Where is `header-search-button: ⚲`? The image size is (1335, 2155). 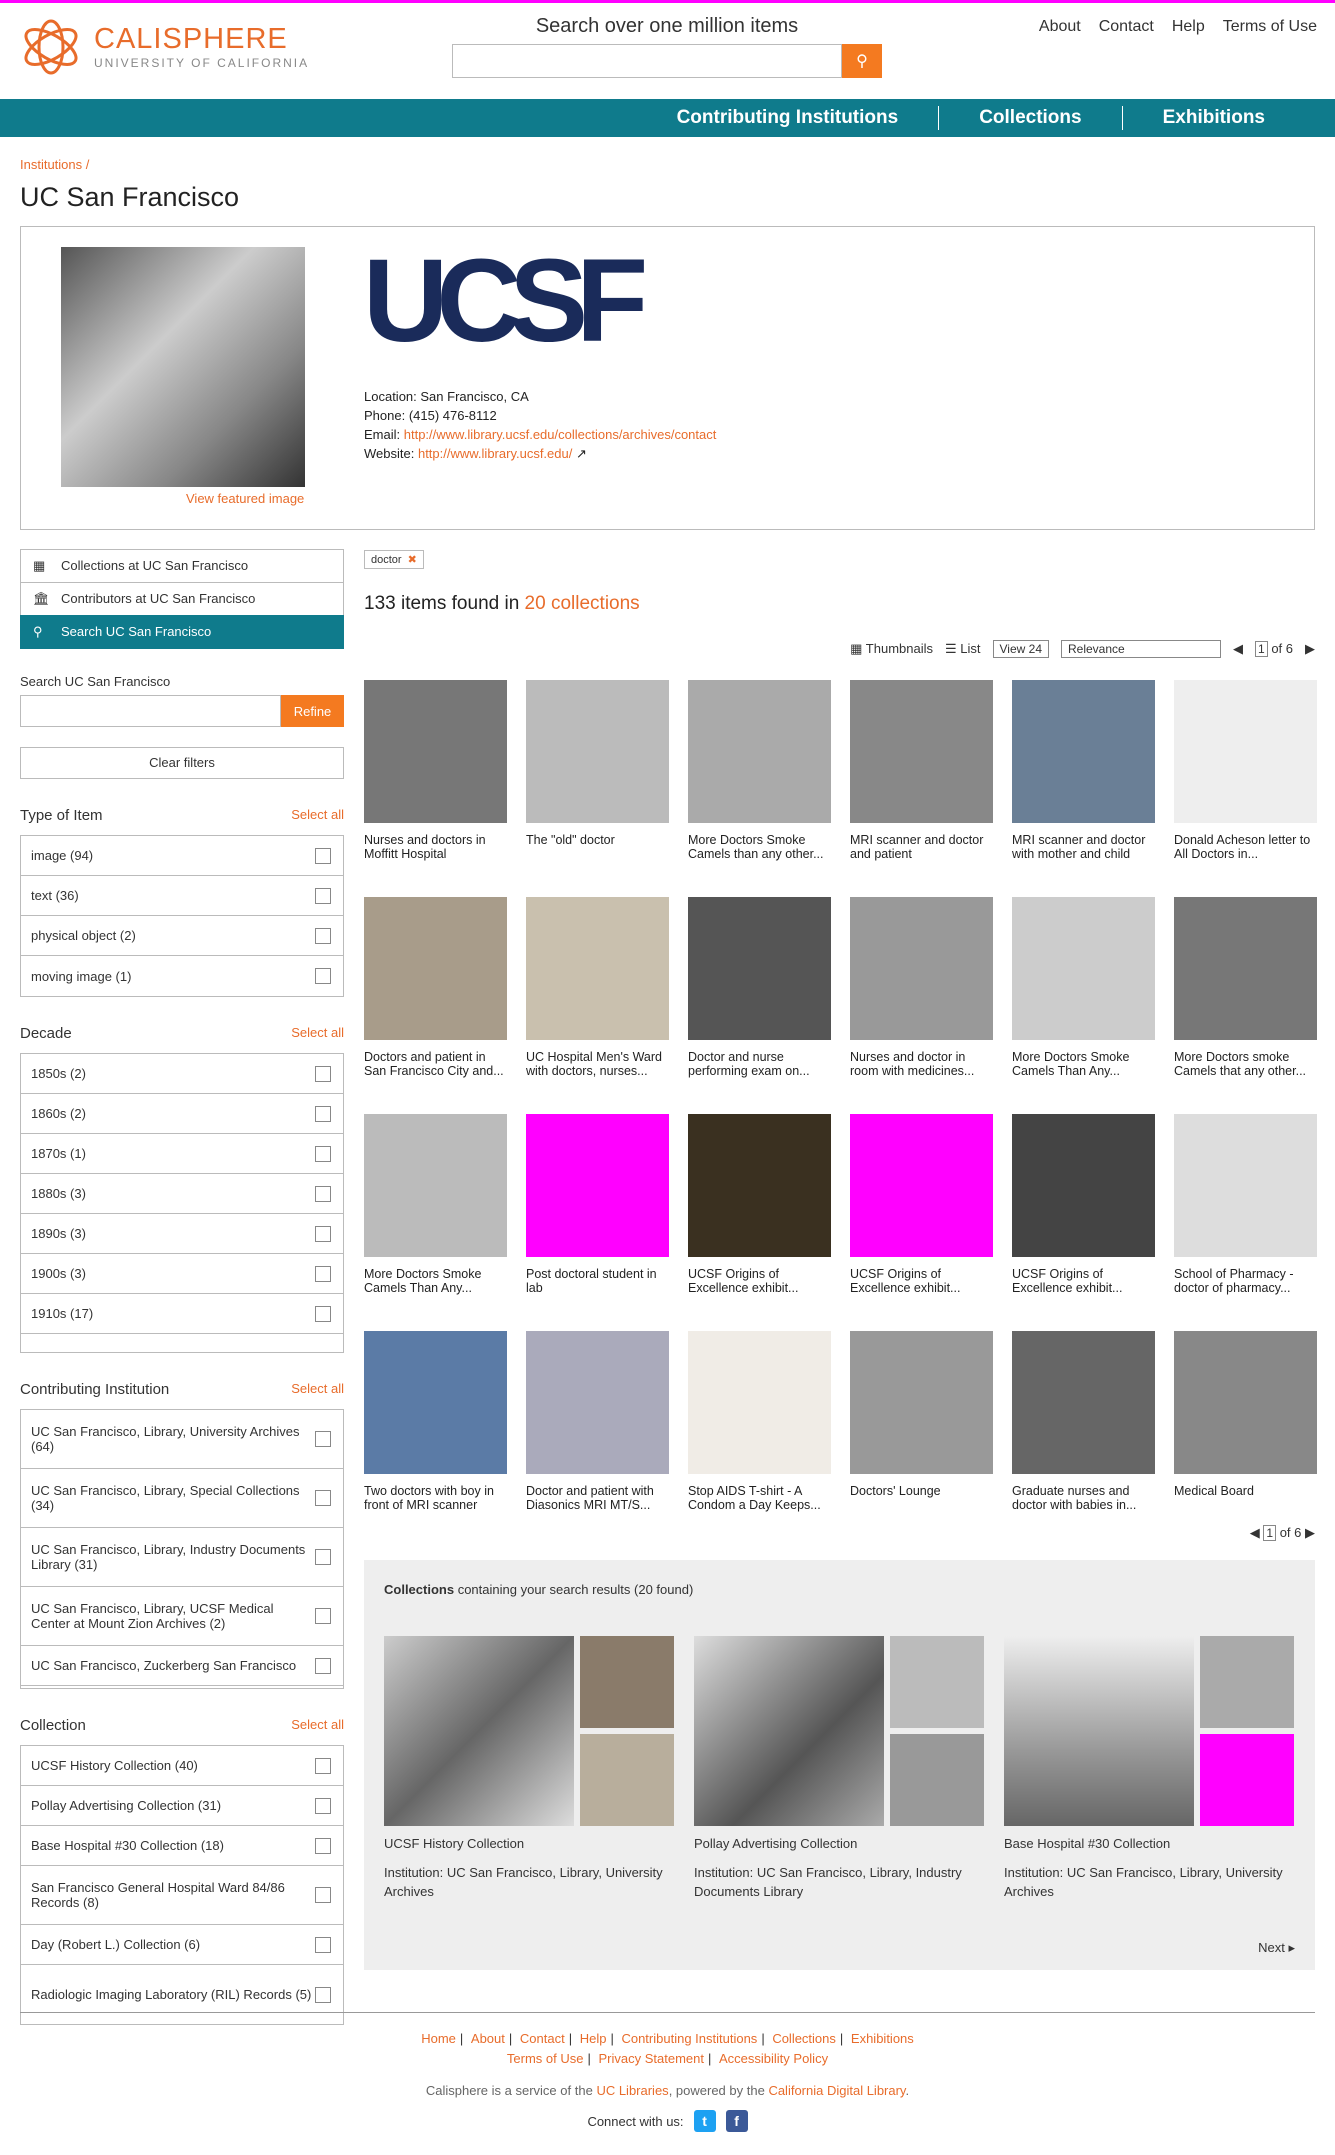 header-search-button: ⚲ is located at coordinates (862, 61).